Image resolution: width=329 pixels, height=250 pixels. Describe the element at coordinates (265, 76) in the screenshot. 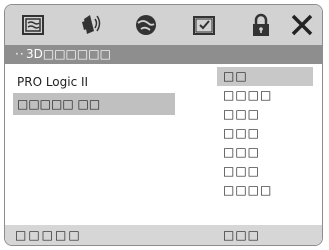

I see `option-item: □□` at that location.